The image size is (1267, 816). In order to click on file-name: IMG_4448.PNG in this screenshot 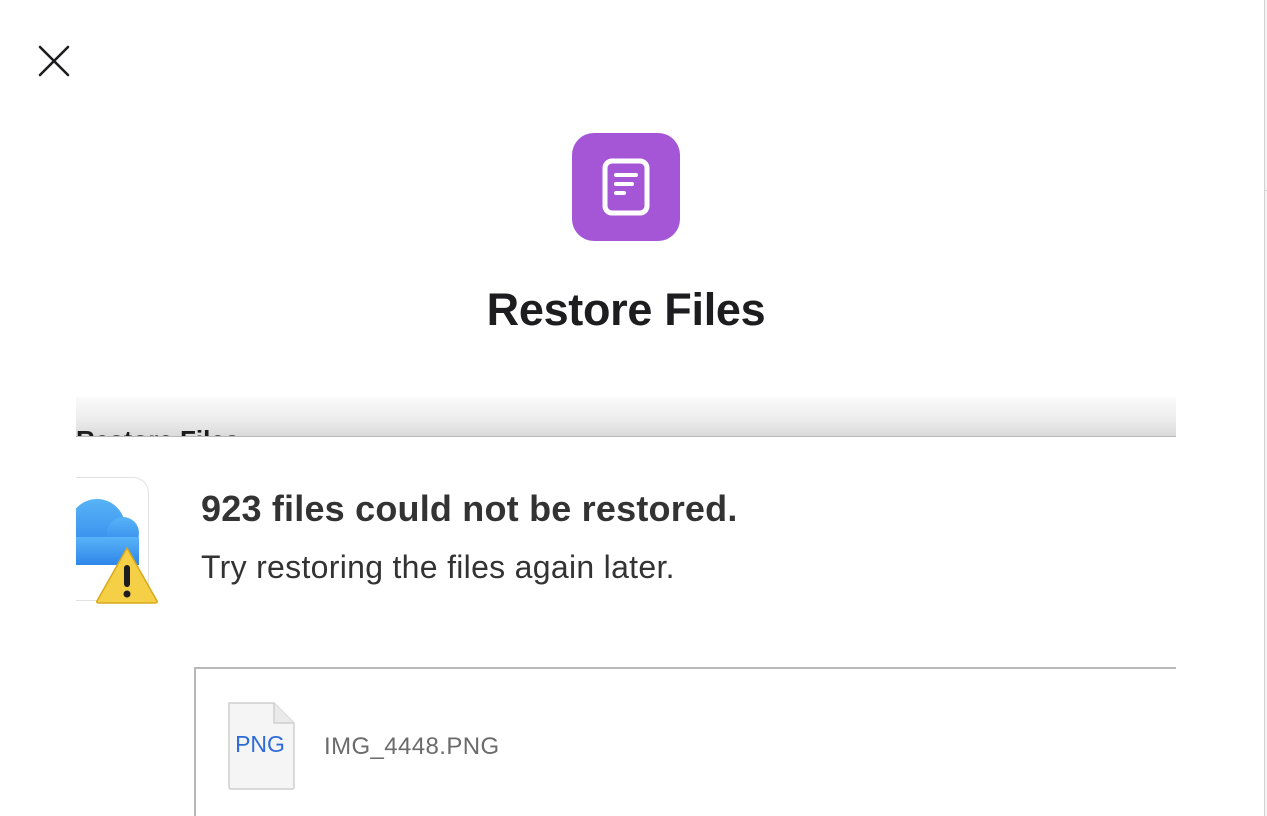, I will do `click(412, 746)`.